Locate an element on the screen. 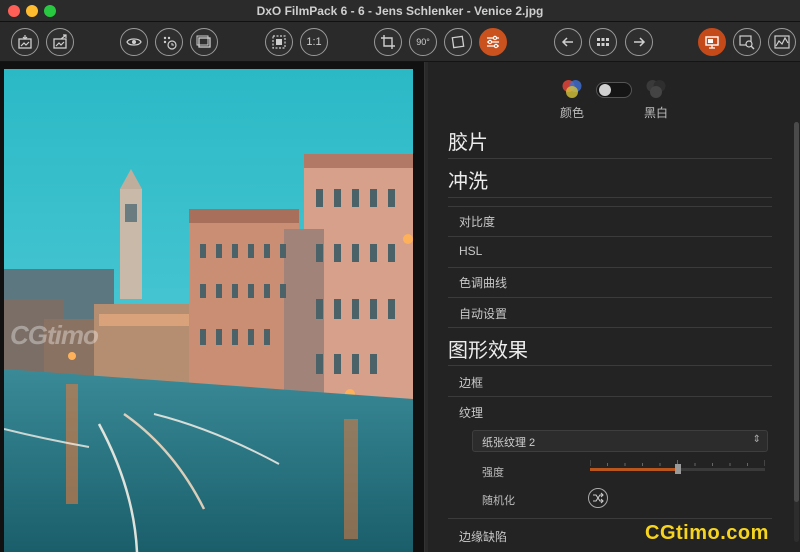 This screenshot has width=800, height=552. randomize-button is located at coordinates (598, 498).